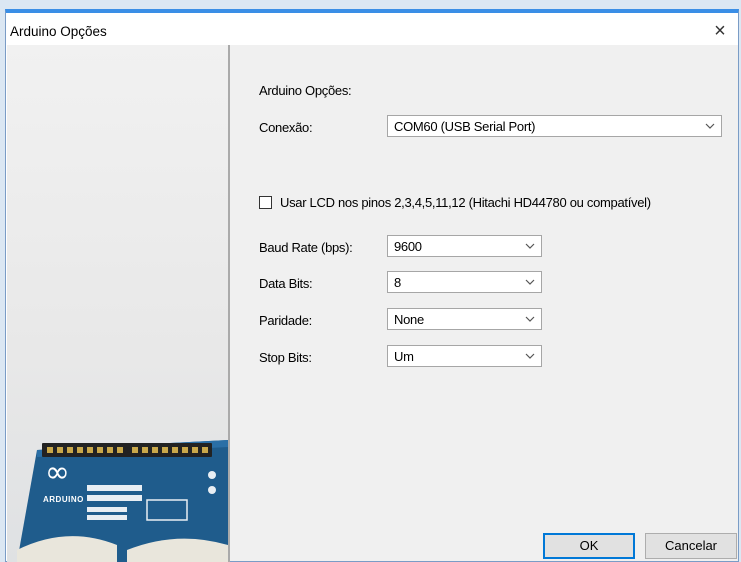 This screenshot has height=562, width=741. What do you see at coordinates (691, 546) in the screenshot?
I see `cancel-button: Cancelar` at bounding box center [691, 546].